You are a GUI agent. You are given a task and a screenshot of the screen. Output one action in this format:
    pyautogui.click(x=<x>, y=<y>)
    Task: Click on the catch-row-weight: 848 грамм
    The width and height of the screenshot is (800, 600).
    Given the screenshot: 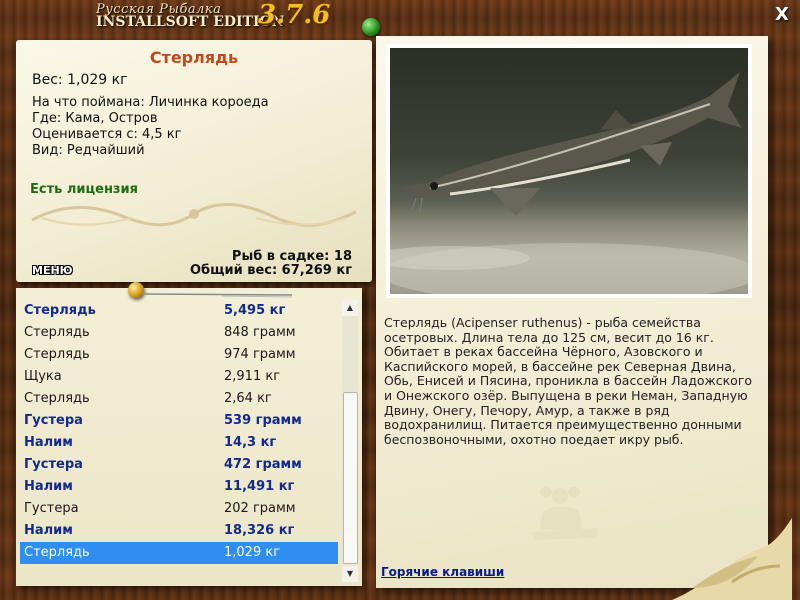 What is the action you would take?
    pyautogui.click(x=260, y=332)
    